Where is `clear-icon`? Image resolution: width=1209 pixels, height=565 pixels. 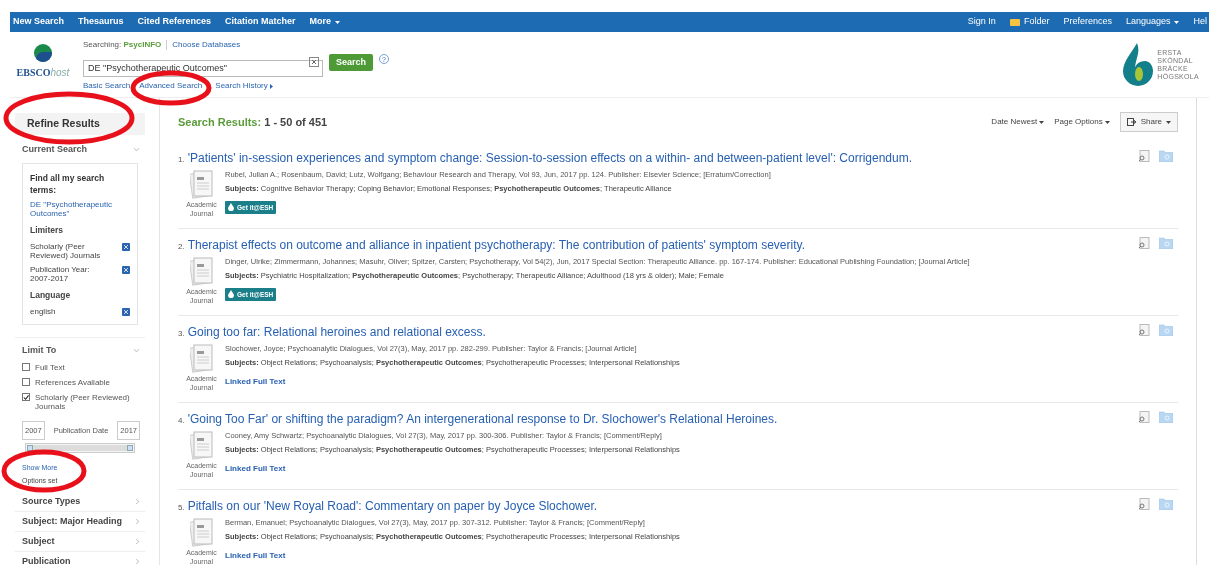
clear-icon is located at coordinates (314, 62).